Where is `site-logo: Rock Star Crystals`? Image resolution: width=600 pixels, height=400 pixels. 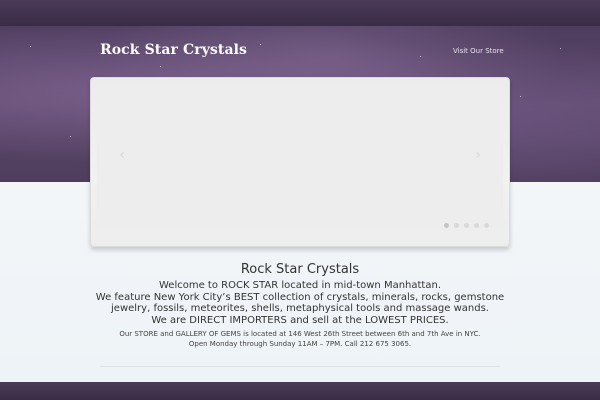
site-logo: Rock Star Crystals is located at coordinates (173, 50).